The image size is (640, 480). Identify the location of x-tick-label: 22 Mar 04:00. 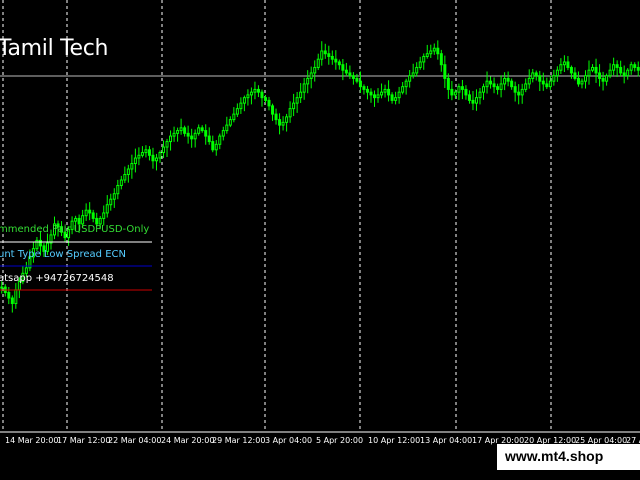
(135, 440).